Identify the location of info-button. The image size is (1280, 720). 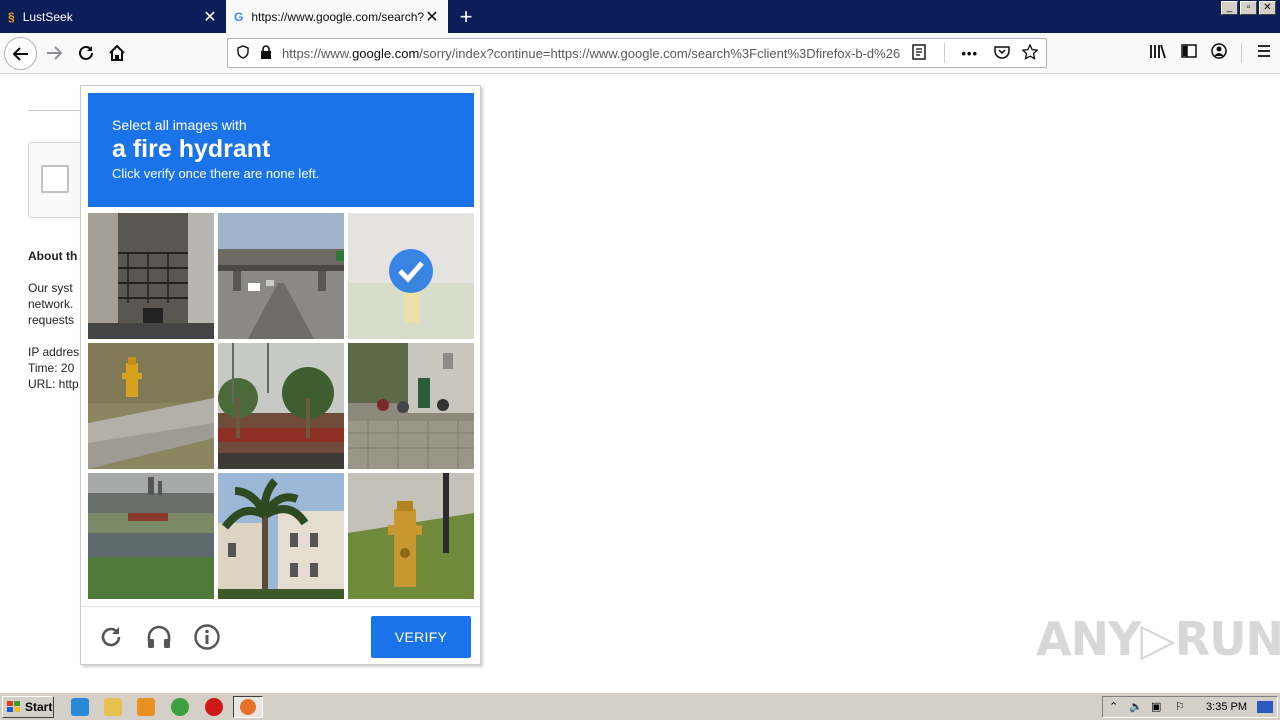
(207, 637).